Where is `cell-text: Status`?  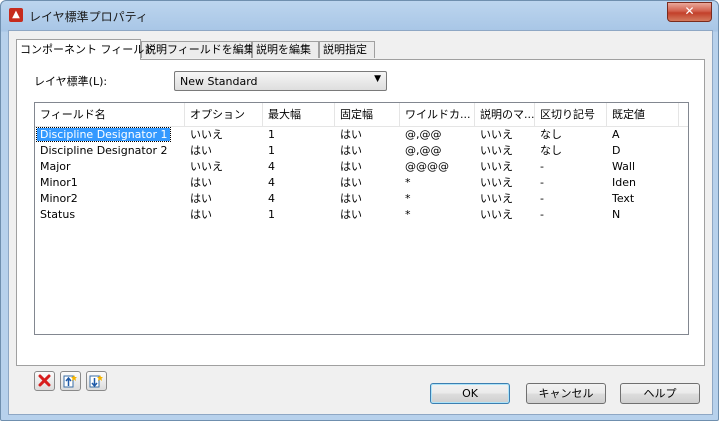 cell-text: Status is located at coordinates (58, 214).